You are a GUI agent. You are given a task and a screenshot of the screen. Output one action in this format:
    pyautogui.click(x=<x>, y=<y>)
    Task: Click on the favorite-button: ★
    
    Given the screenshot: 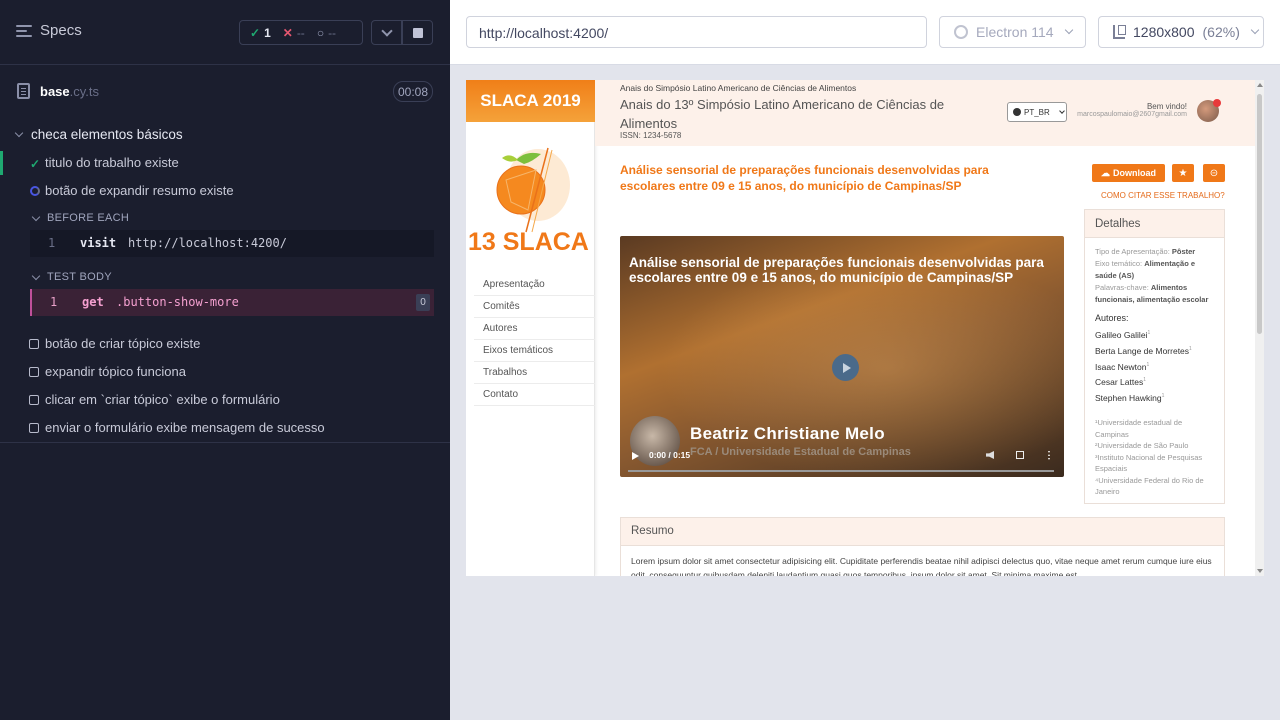 What is the action you would take?
    pyautogui.click(x=1183, y=173)
    